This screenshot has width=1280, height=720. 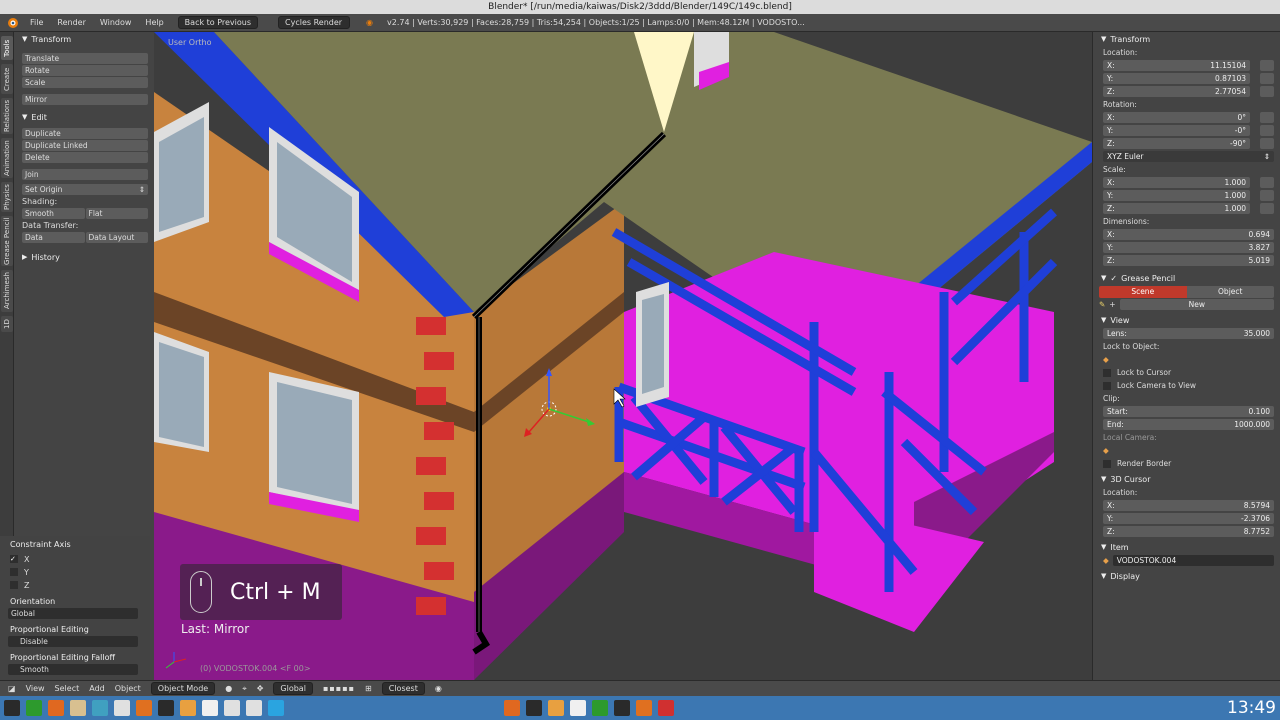 I want to click on orientation-select: Global, so click(x=293, y=688).